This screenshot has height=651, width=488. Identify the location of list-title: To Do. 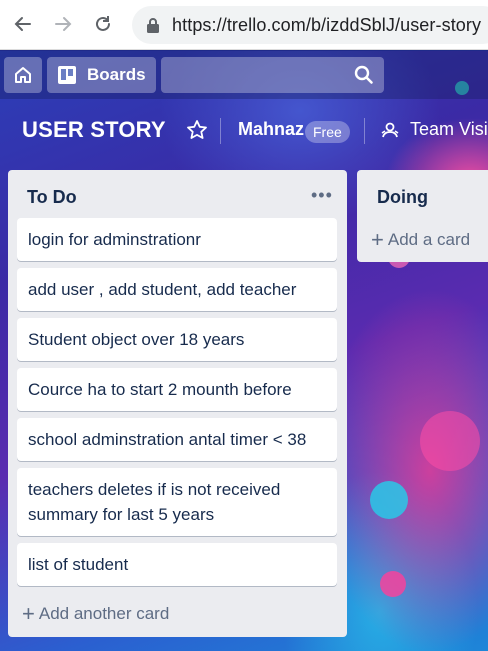
(52, 197).